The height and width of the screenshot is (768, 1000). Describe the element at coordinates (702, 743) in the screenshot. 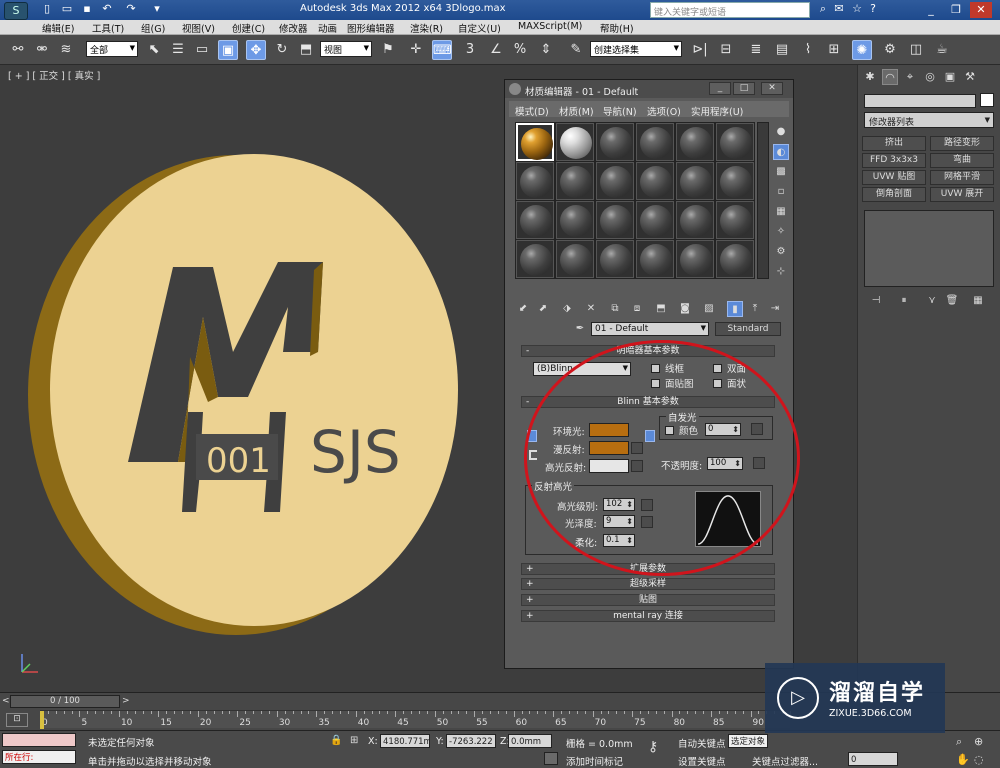

I see `auto-key-button: 自动关键点` at that location.